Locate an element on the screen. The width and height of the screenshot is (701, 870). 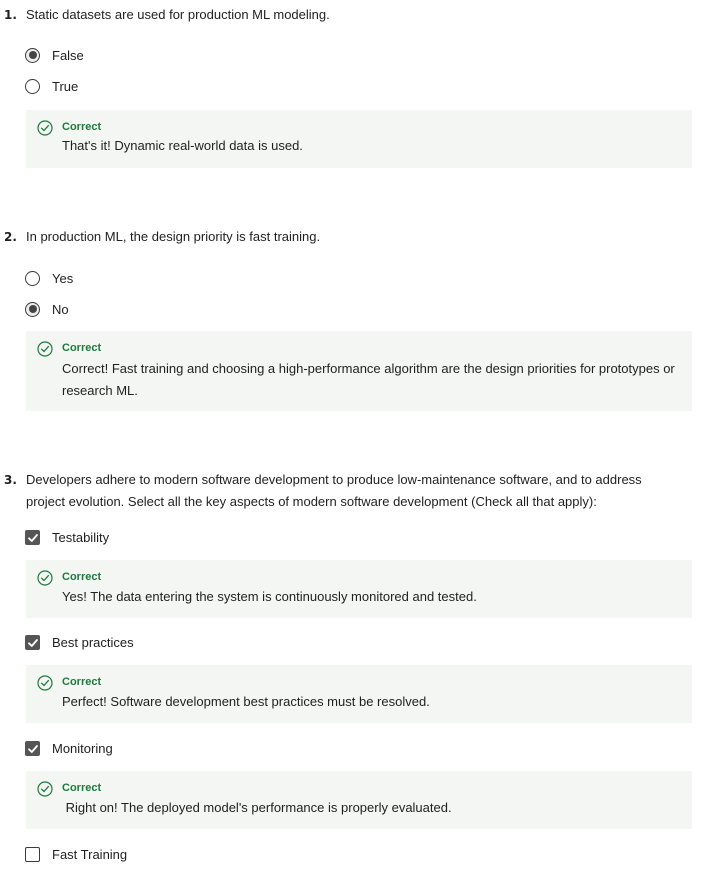
option-false: False is located at coordinates (54, 55).